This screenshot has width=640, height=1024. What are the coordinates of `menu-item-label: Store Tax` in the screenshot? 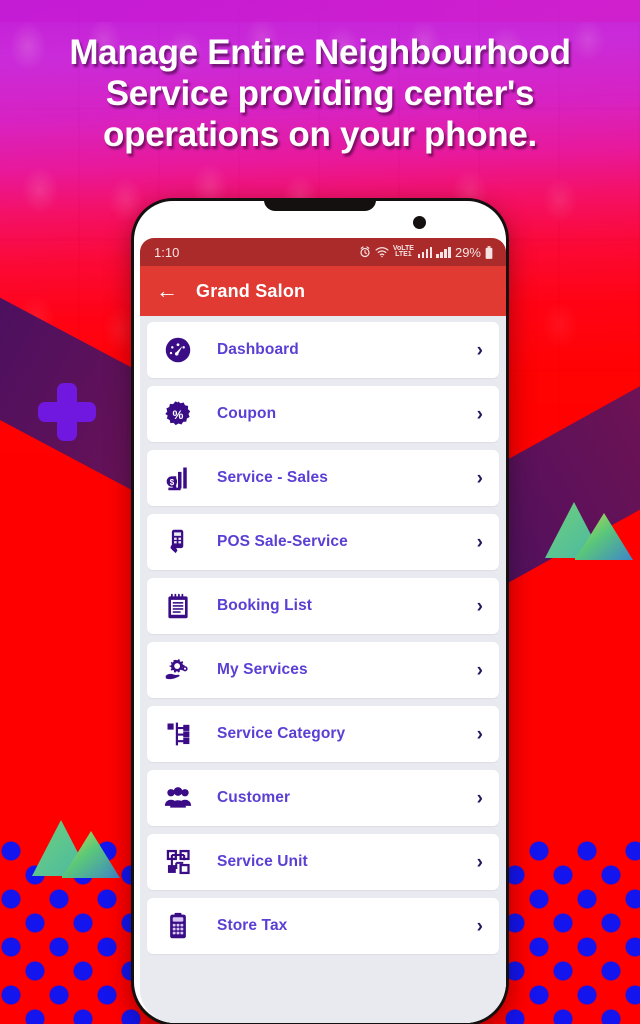 It's located at (252, 925).